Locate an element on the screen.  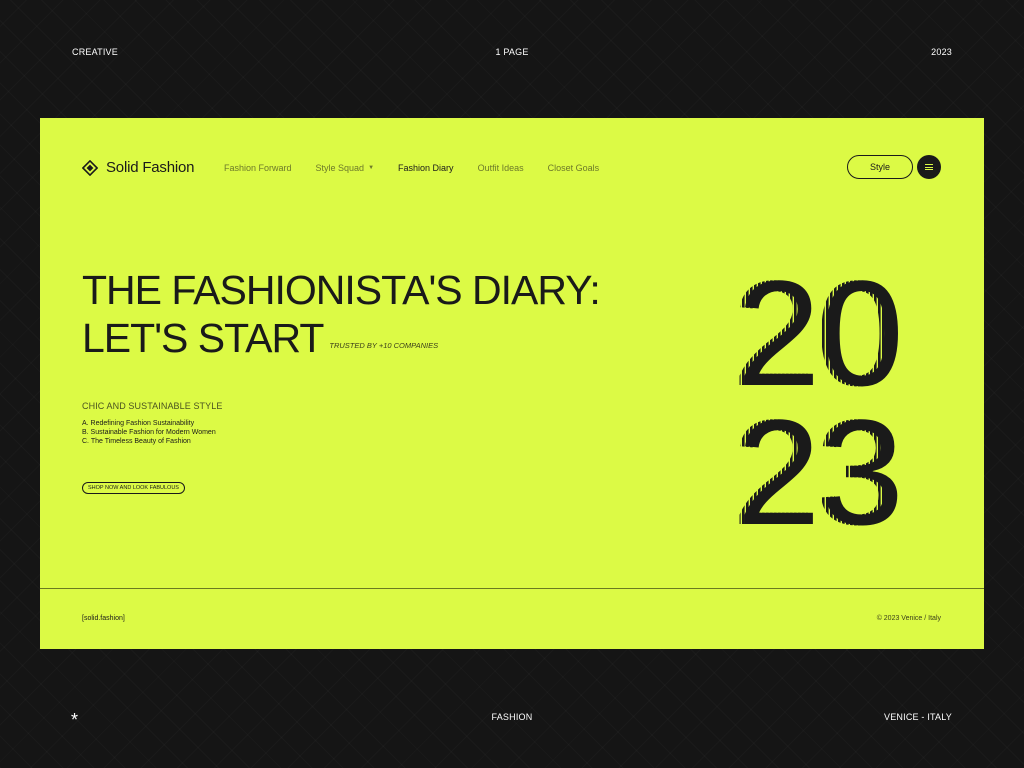
year-bottom-text: 23 is located at coordinates (820, 458).